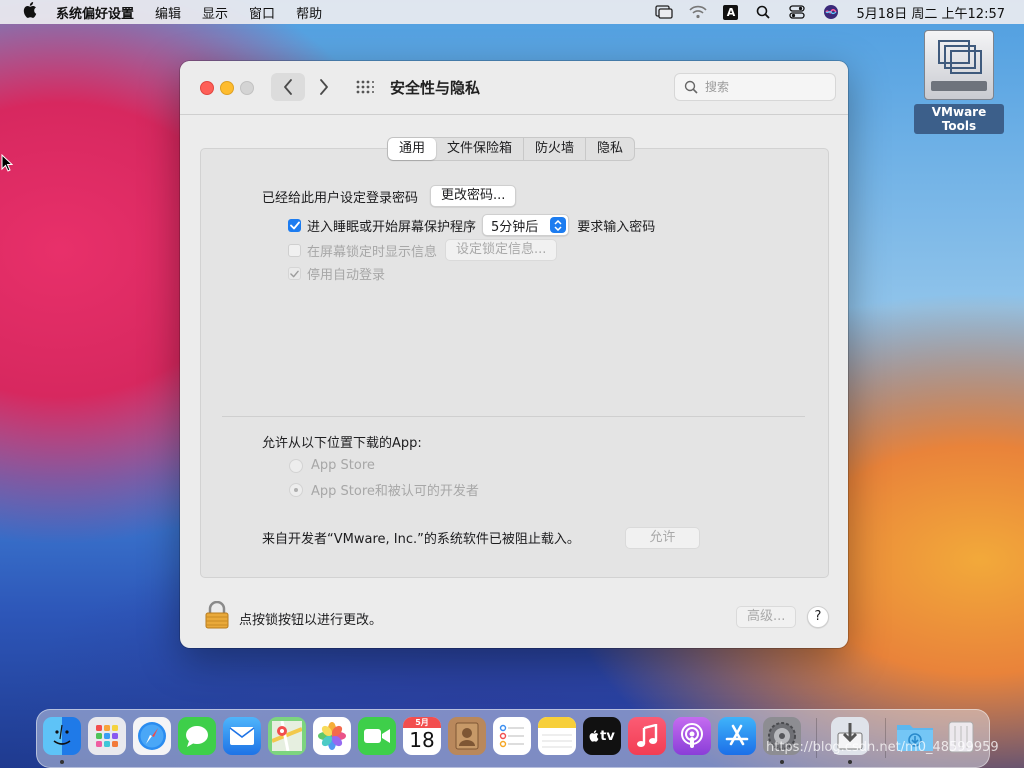 Image resolution: width=1024 pixels, height=768 pixels. Describe the element at coordinates (422, 722) in the screenshot. I see `calendar-month: 5月` at that location.